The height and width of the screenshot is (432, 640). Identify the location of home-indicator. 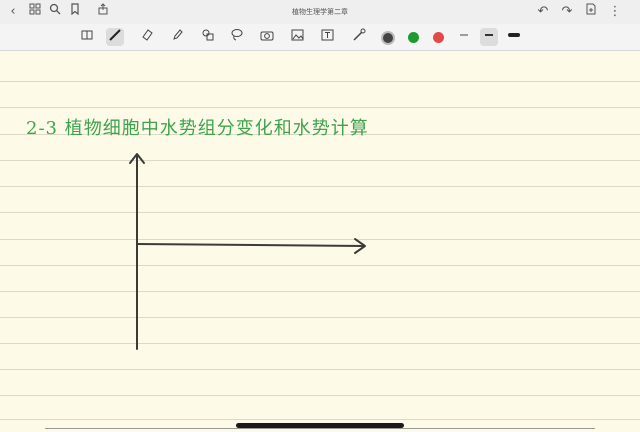
(320, 425).